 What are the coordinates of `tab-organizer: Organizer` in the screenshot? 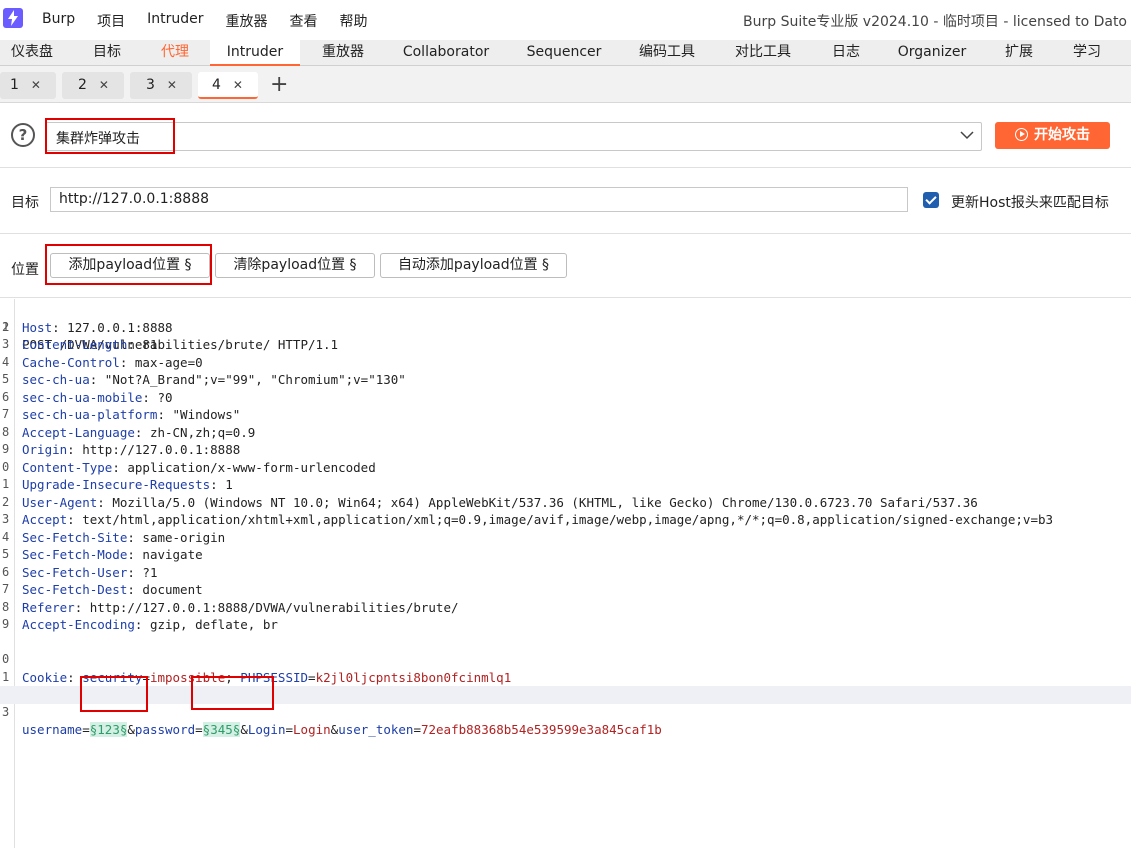 It's located at (932, 53).